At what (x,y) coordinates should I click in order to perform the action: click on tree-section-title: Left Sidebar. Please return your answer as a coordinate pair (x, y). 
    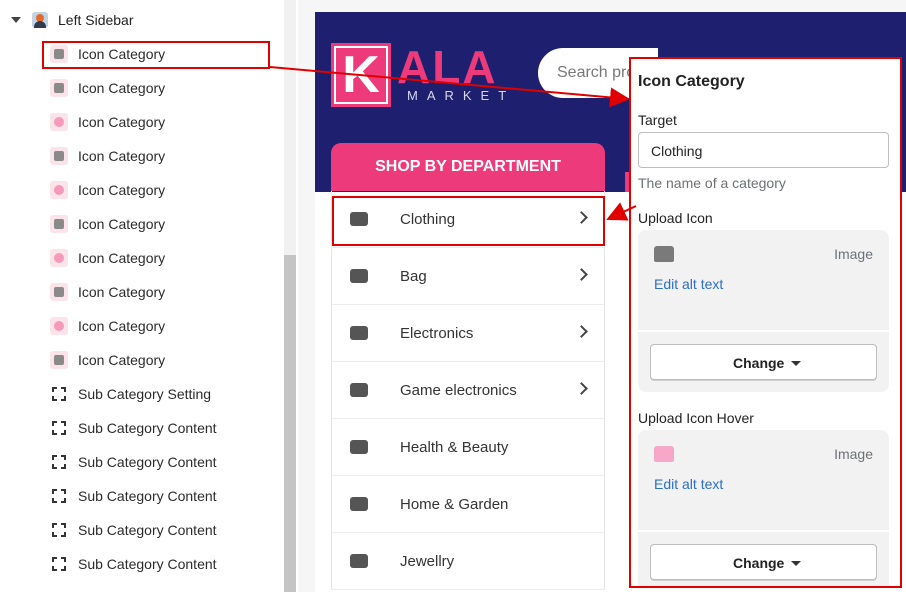
    Looking at the image, I should click on (96, 20).